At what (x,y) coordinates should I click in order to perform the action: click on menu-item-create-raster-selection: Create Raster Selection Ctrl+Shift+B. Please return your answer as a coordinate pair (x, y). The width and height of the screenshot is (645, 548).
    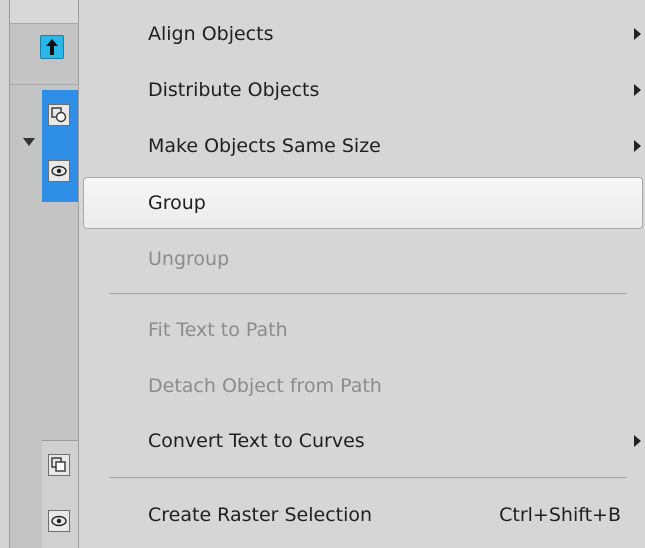
    Looking at the image, I should click on (363, 515).